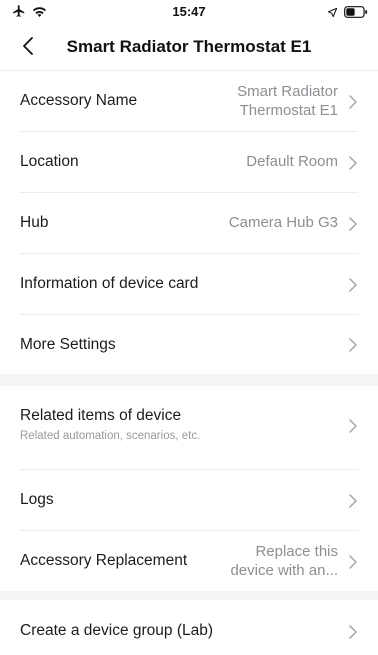 Image resolution: width=378 pixels, height=655 pixels. I want to click on status-right-icons, so click(347, 14).